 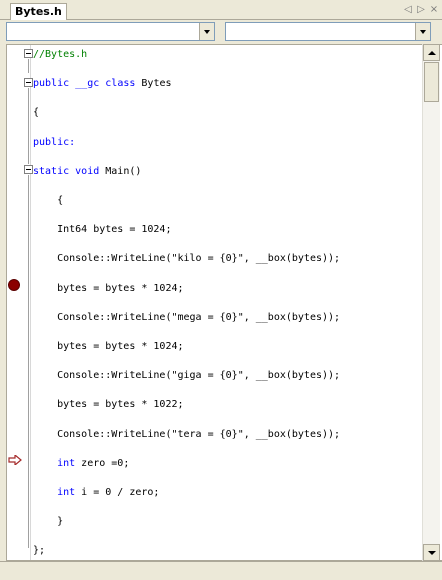 What do you see at coordinates (102, 84) in the screenshot?
I see `code-line: public __gc class Bytes` at bounding box center [102, 84].